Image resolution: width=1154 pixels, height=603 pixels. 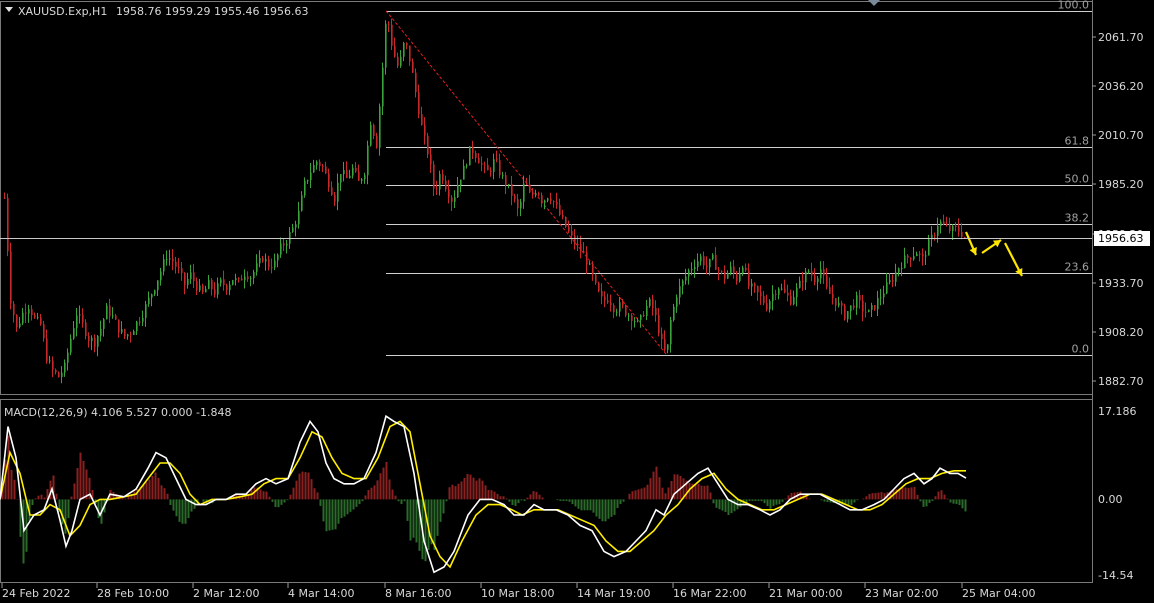 I want to click on time-tick-label: 23 Mar 02:00, so click(x=901, y=593).